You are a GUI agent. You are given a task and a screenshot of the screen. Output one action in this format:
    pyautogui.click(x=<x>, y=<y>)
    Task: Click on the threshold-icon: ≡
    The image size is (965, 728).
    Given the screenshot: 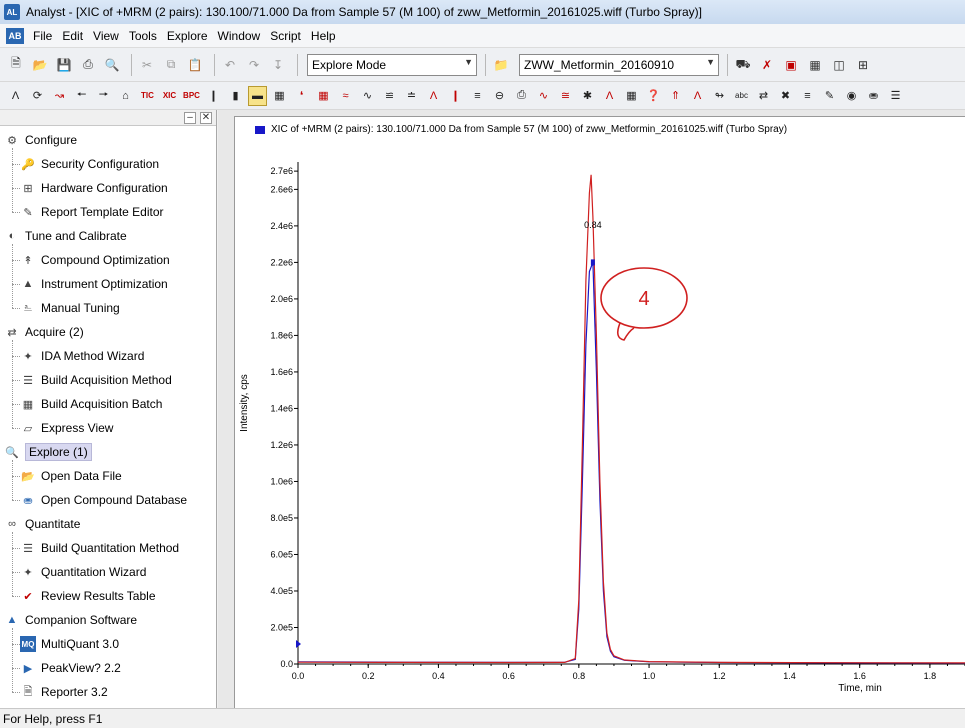 What is the action you would take?
    pyautogui.click(x=477, y=96)
    